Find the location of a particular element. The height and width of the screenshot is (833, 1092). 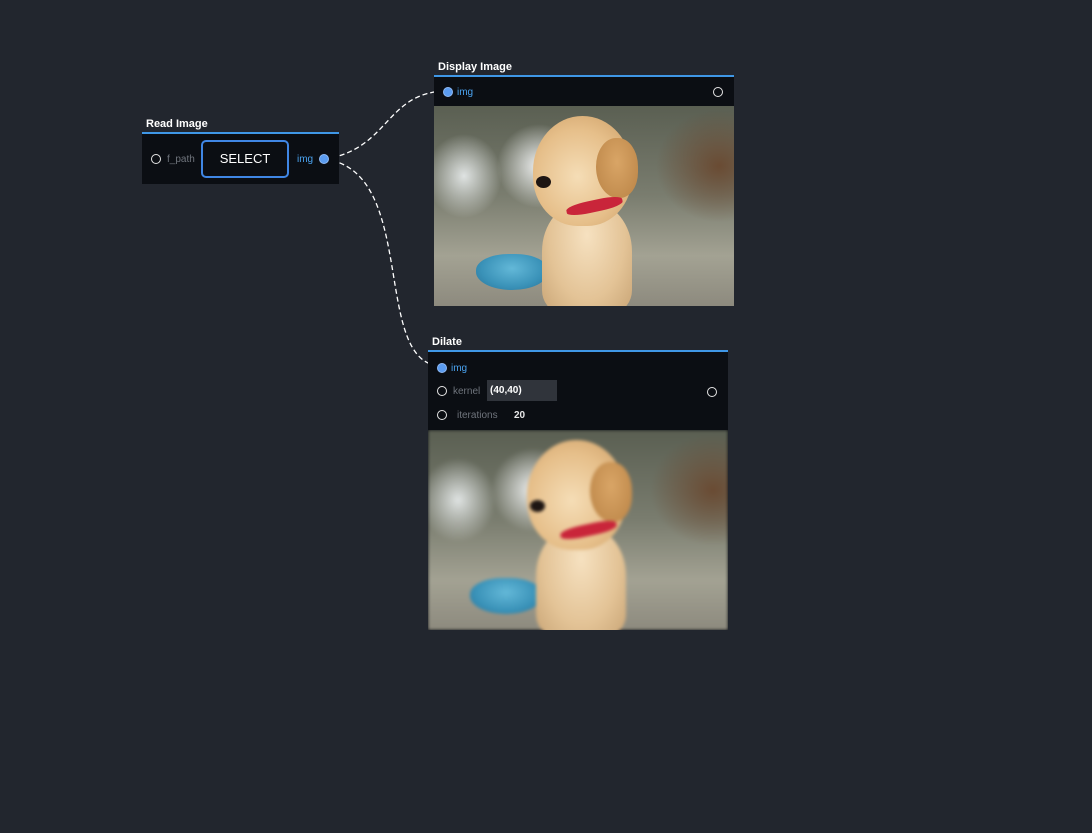

bowl-shape is located at coordinates (512, 272).